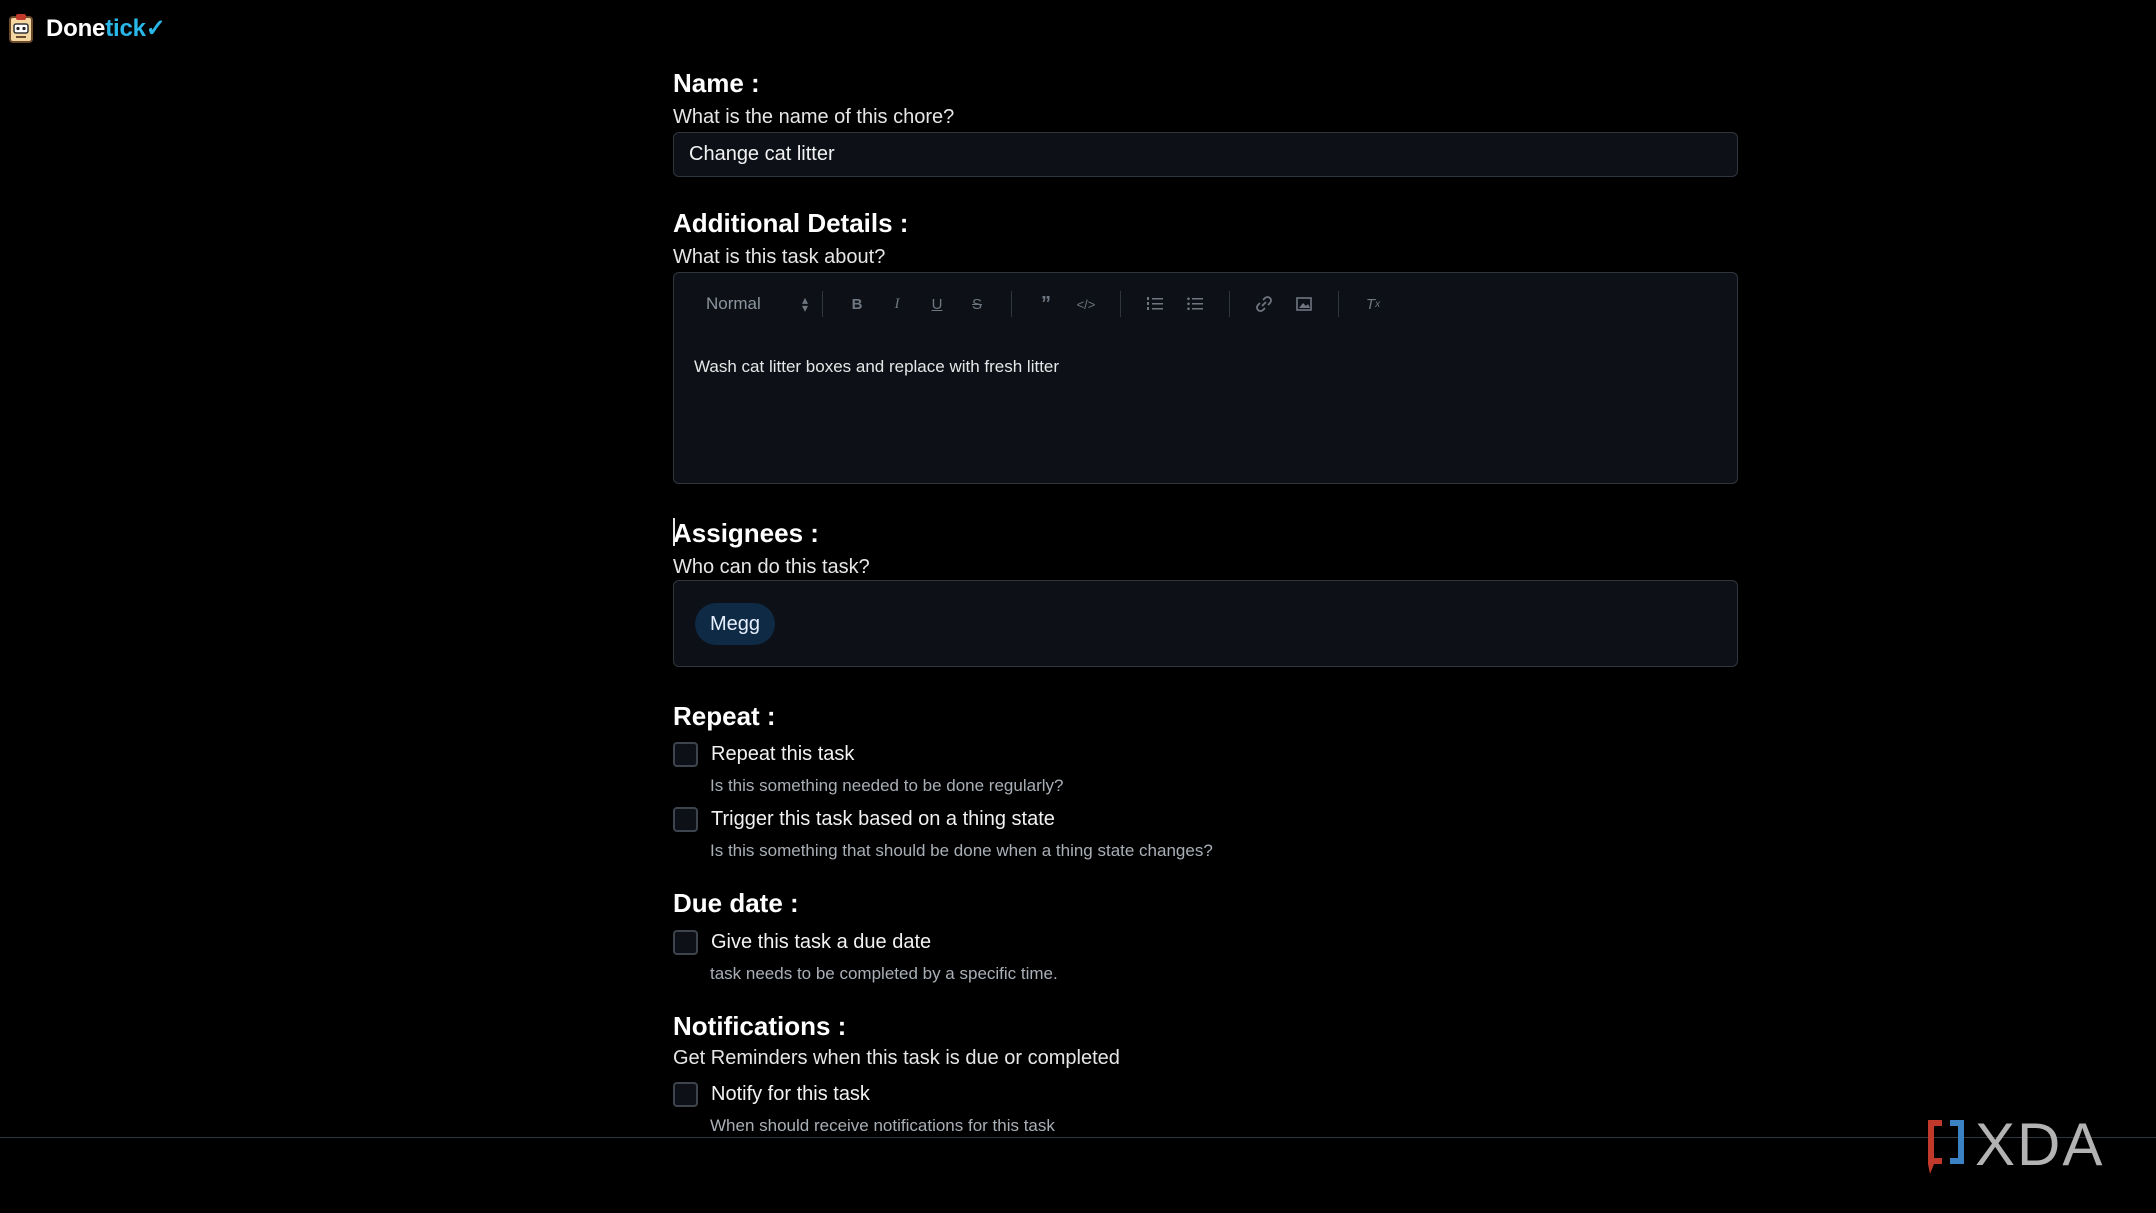 The height and width of the screenshot is (1213, 2156). I want to click on editor-toolbar: Normal ▴ ▾ B I U S ” </> T x, so click(1205, 304).